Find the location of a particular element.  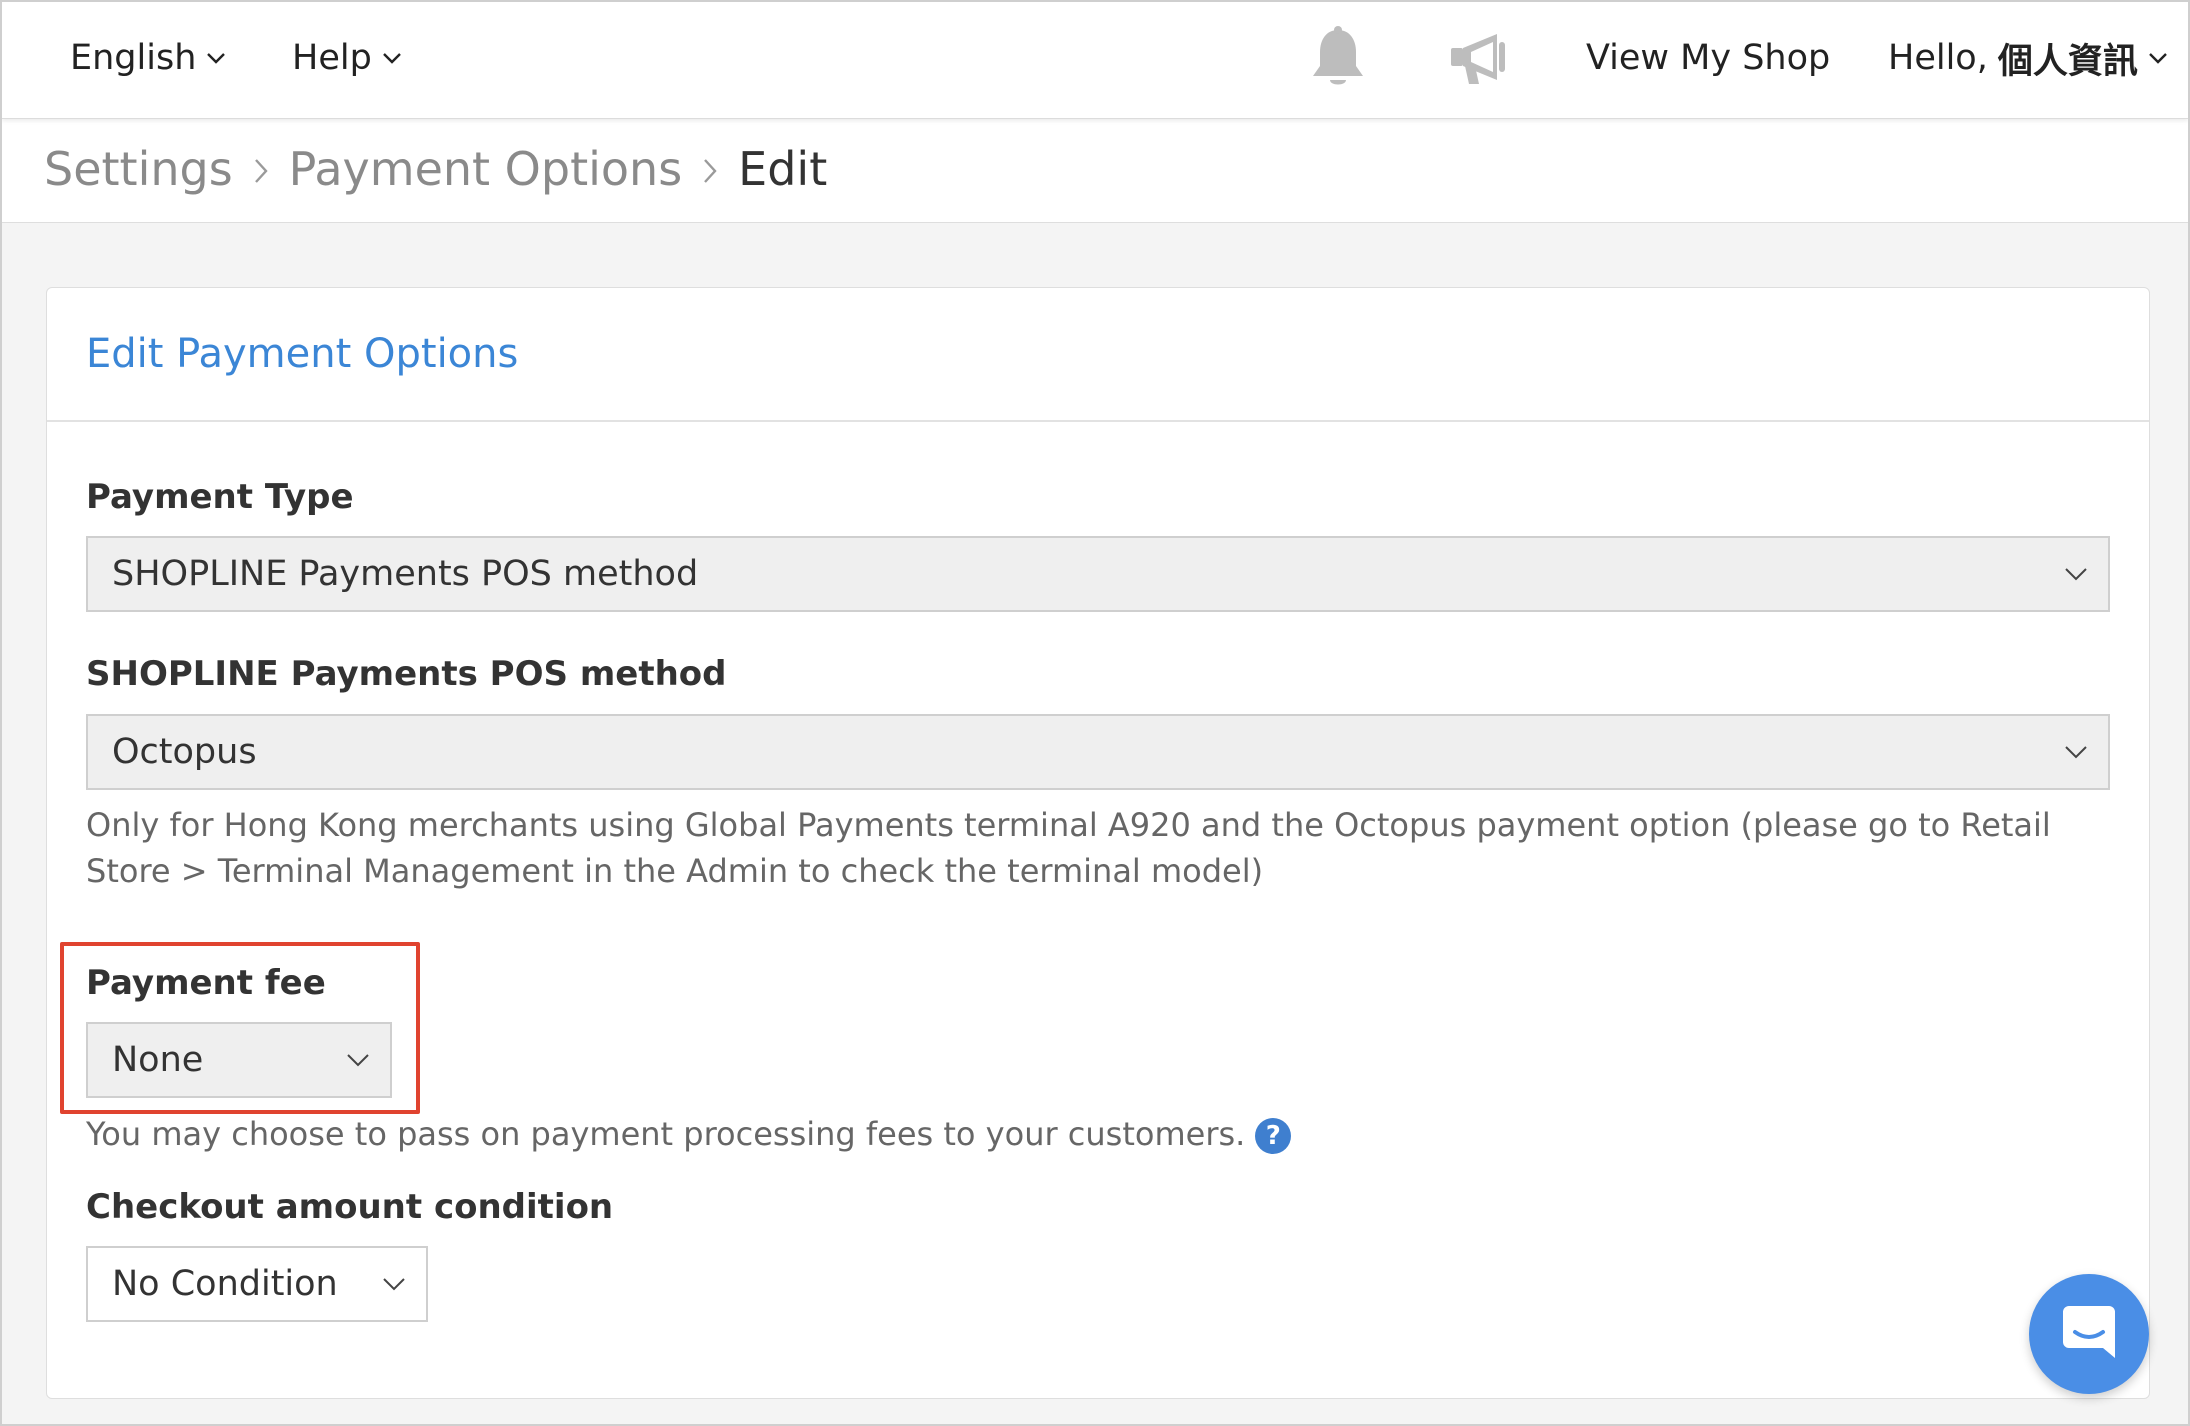

user-name: 個人資訊 is located at coordinates (2067, 61).